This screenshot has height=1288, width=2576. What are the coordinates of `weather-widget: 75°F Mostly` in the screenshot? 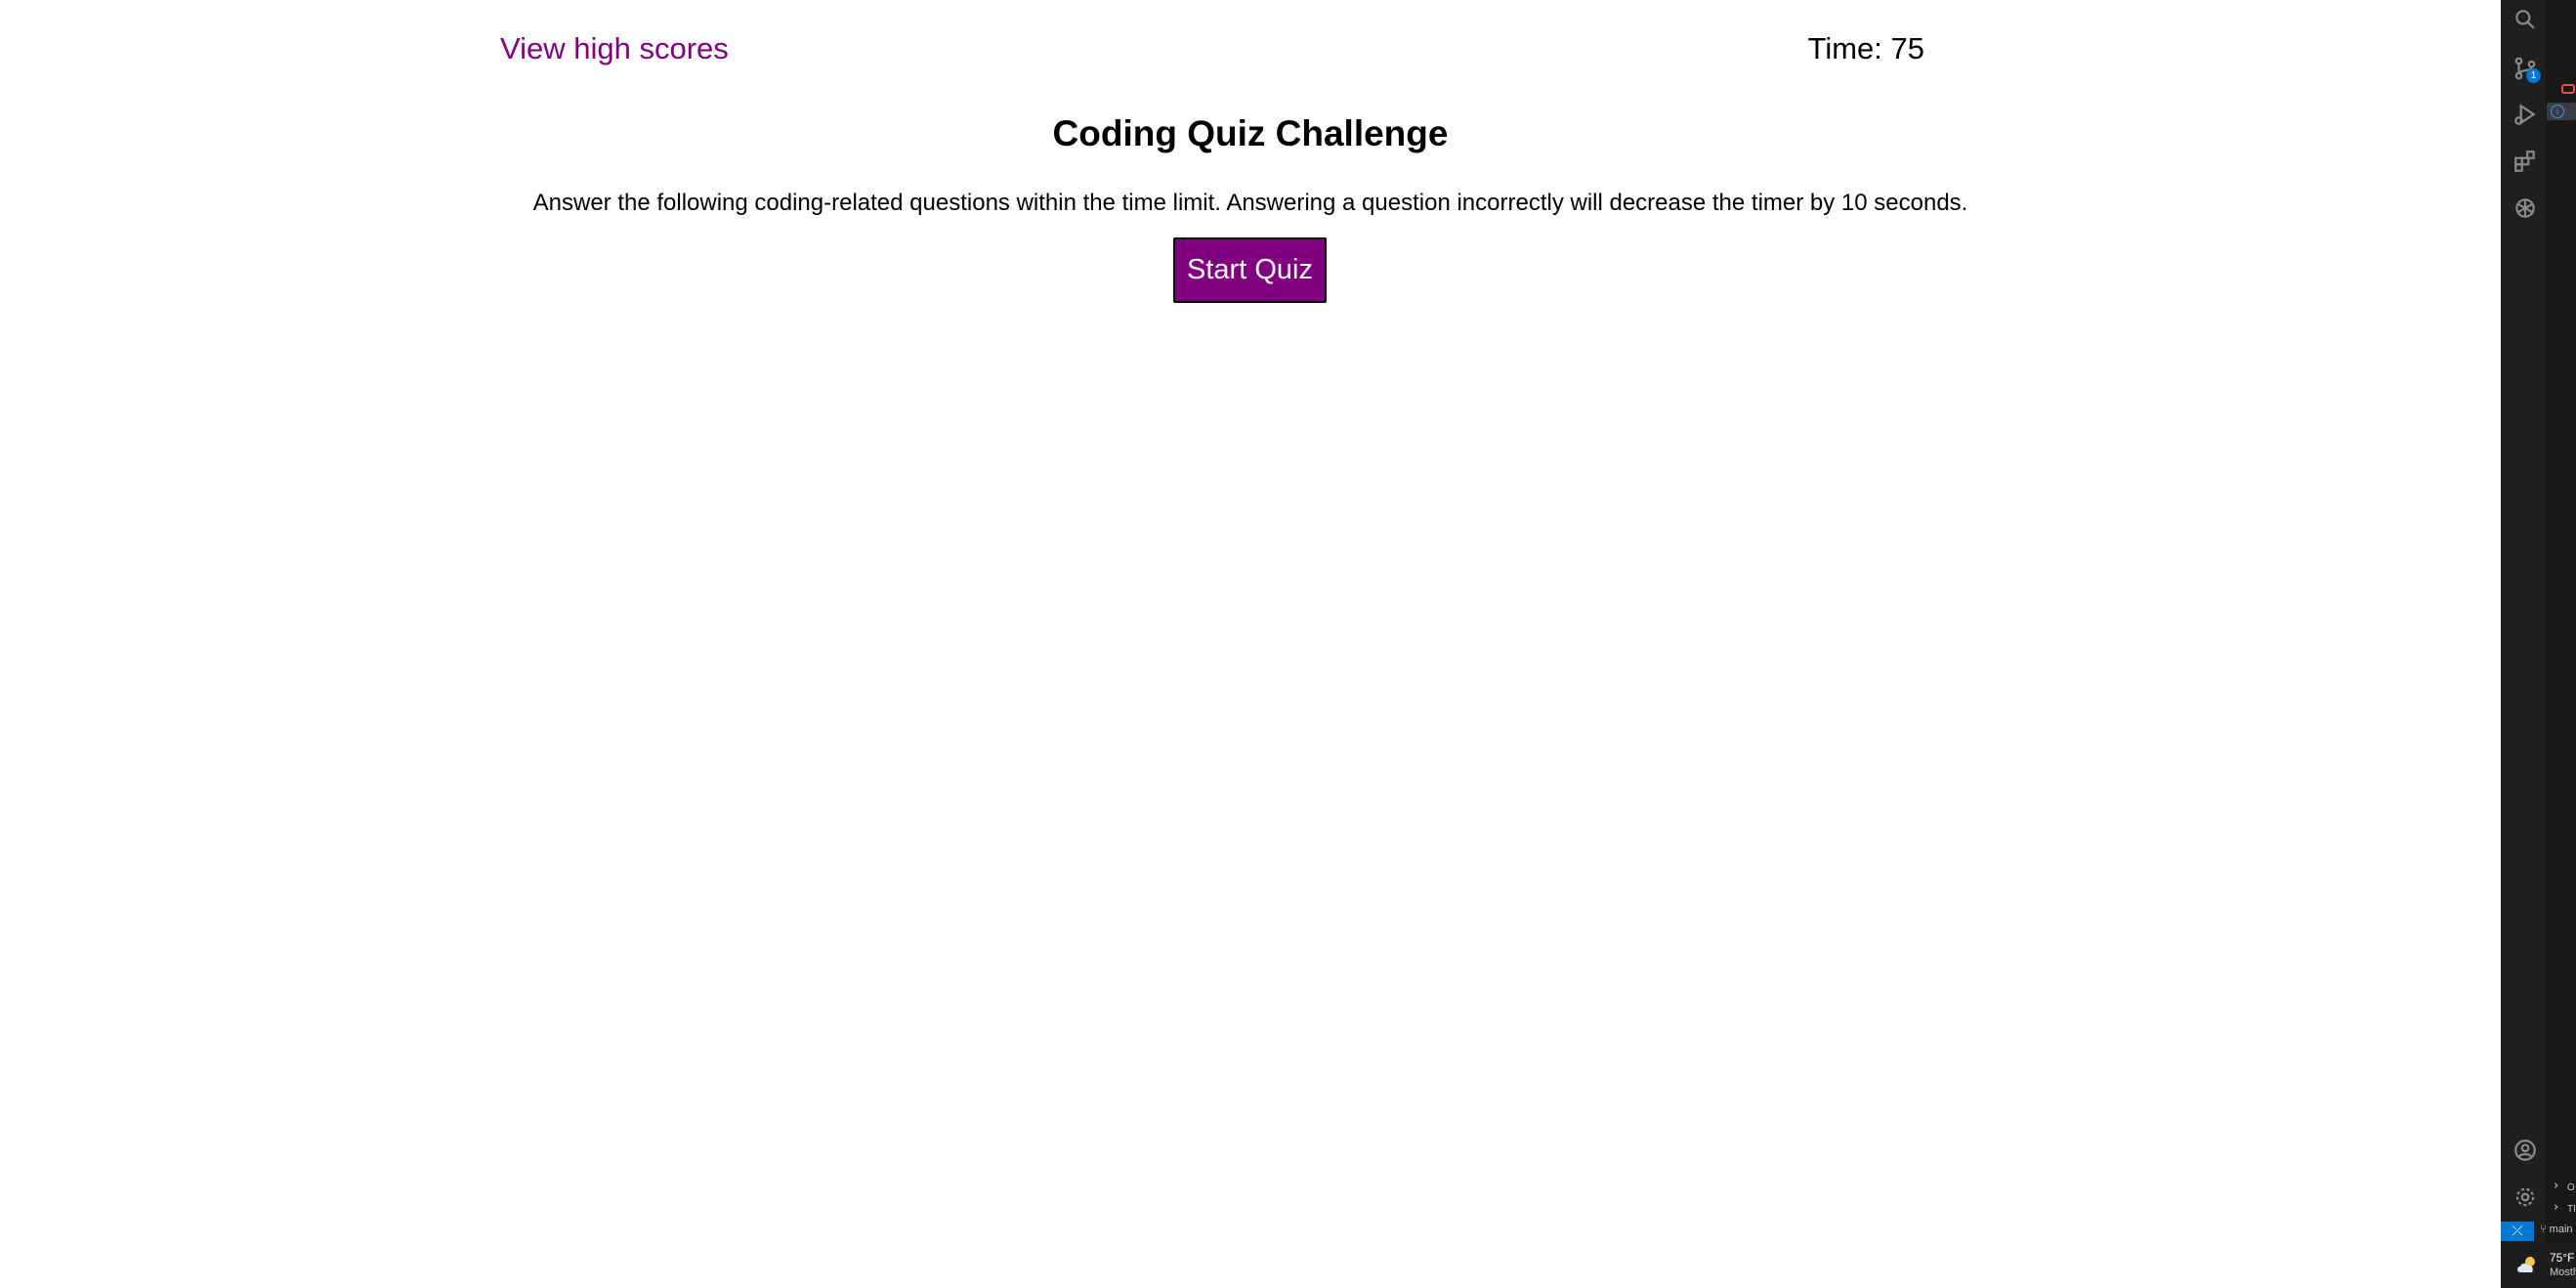 It's located at (2538, 1265).